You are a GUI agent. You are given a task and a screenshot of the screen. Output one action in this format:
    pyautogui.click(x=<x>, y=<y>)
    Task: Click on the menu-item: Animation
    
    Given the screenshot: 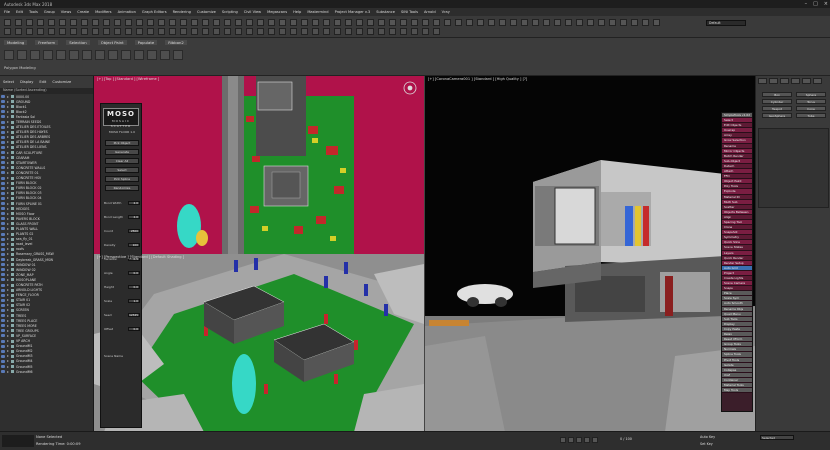 What is the action you would take?
    pyautogui.click(x=127, y=12)
    